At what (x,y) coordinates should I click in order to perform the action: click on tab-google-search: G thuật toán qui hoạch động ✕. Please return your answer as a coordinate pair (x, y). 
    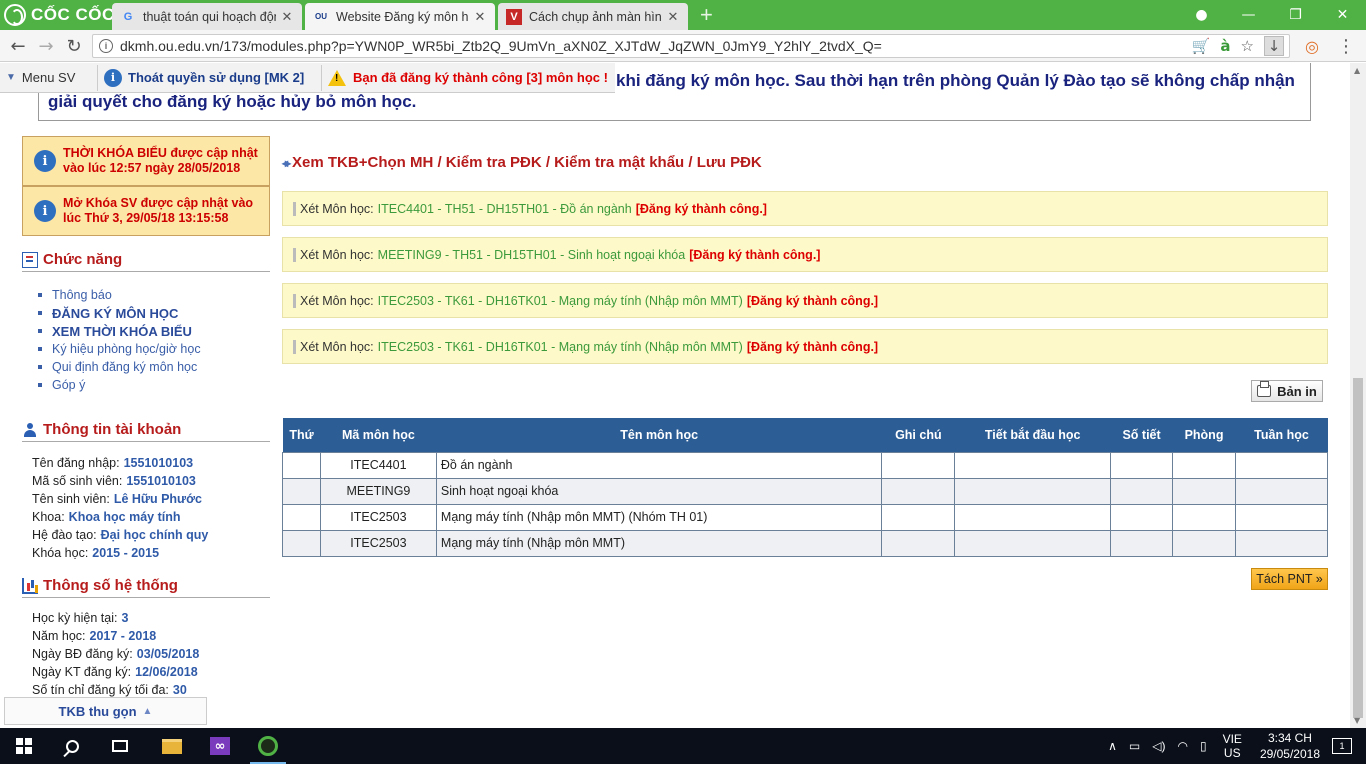
    Looking at the image, I should click on (207, 16).